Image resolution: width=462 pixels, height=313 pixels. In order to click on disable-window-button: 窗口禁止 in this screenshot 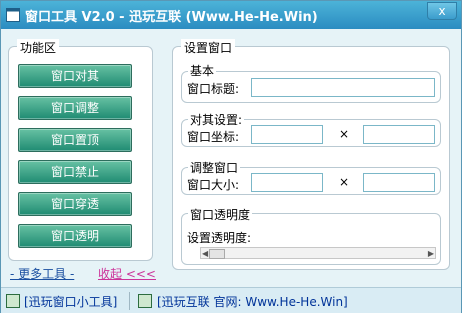, I will do `click(75, 172)`.